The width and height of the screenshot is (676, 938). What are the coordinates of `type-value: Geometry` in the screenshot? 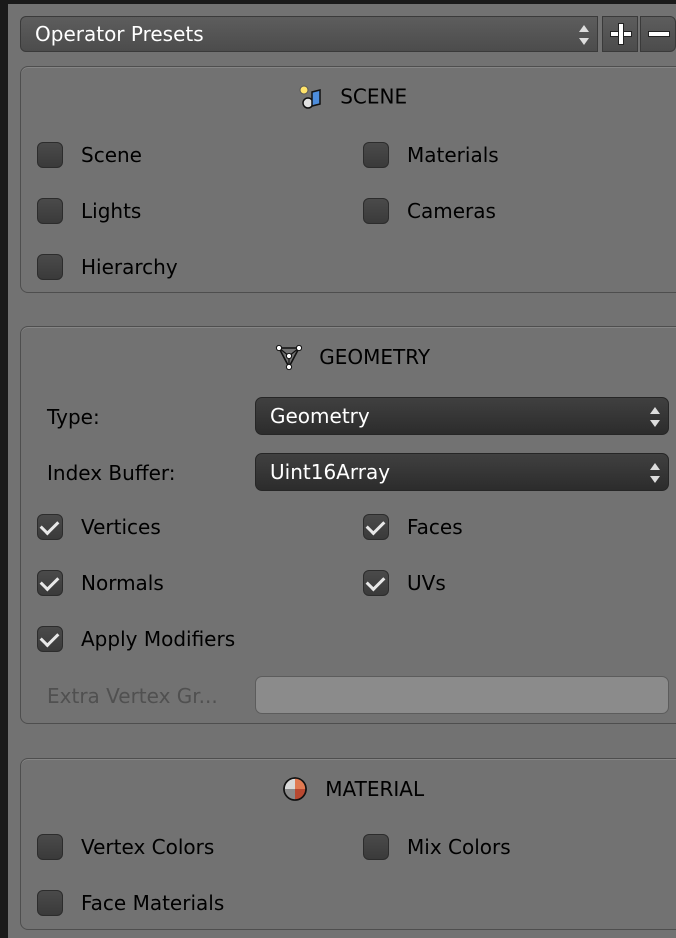 It's located at (320, 416).